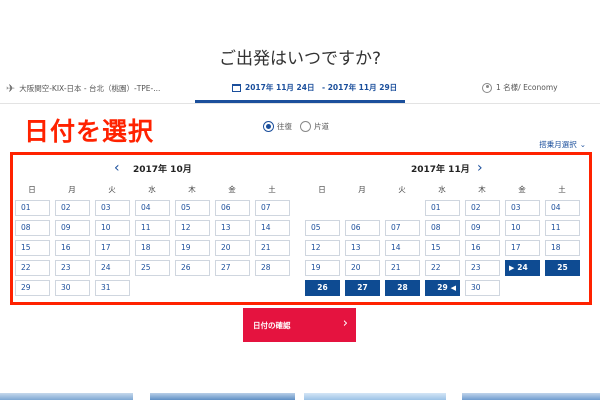 The height and width of the screenshot is (400, 600). What do you see at coordinates (300, 101) in the screenshot?
I see `active-tab-indicator` at bounding box center [300, 101].